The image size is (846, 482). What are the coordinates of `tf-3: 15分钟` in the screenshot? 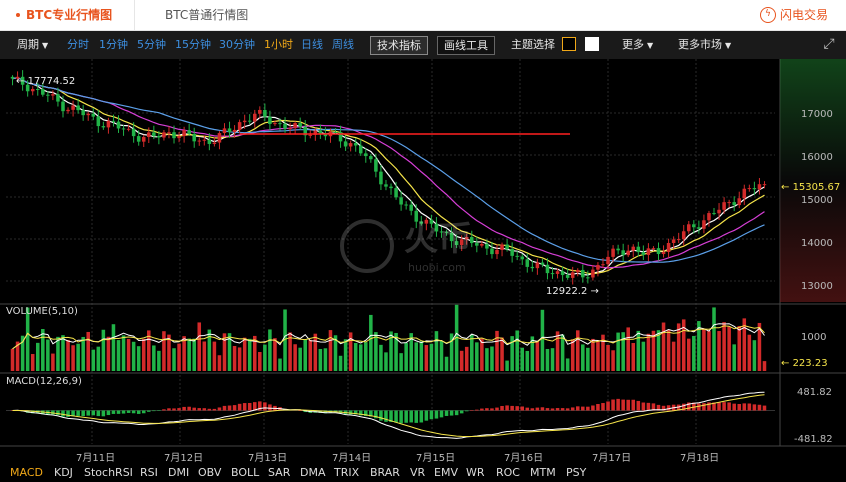 It's located at (193, 45).